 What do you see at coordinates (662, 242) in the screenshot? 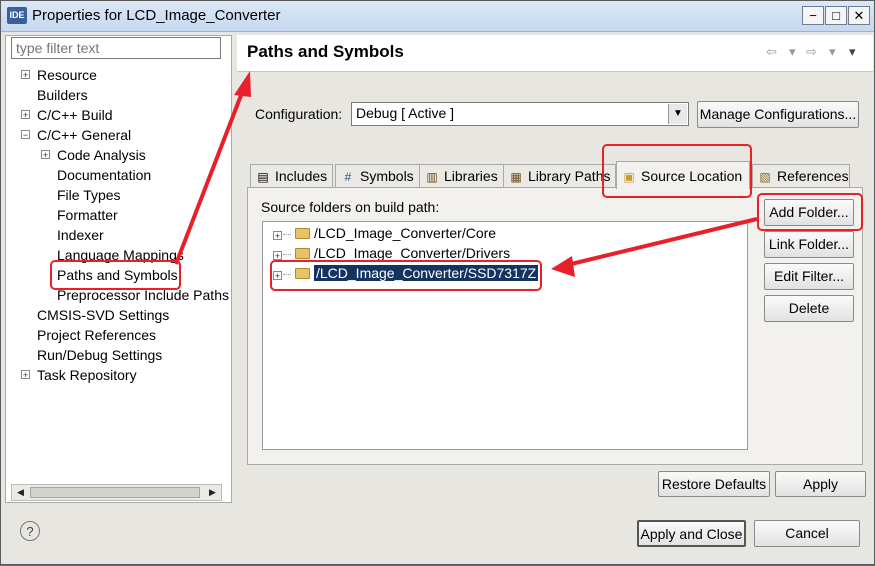
I see `arrow-to-folder` at bounding box center [662, 242].